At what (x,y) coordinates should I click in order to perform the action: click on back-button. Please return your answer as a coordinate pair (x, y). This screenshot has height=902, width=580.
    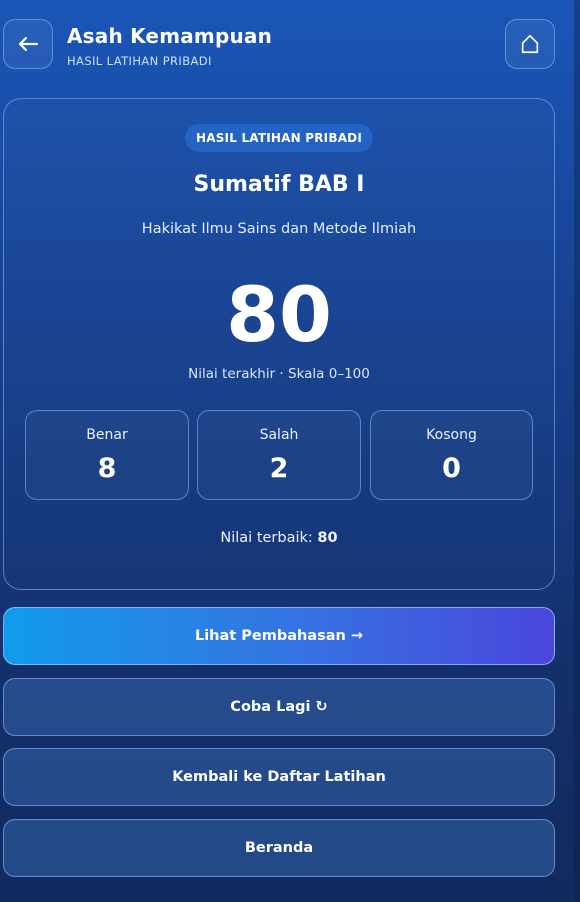
    Looking at the image, I should click on (28, 44).